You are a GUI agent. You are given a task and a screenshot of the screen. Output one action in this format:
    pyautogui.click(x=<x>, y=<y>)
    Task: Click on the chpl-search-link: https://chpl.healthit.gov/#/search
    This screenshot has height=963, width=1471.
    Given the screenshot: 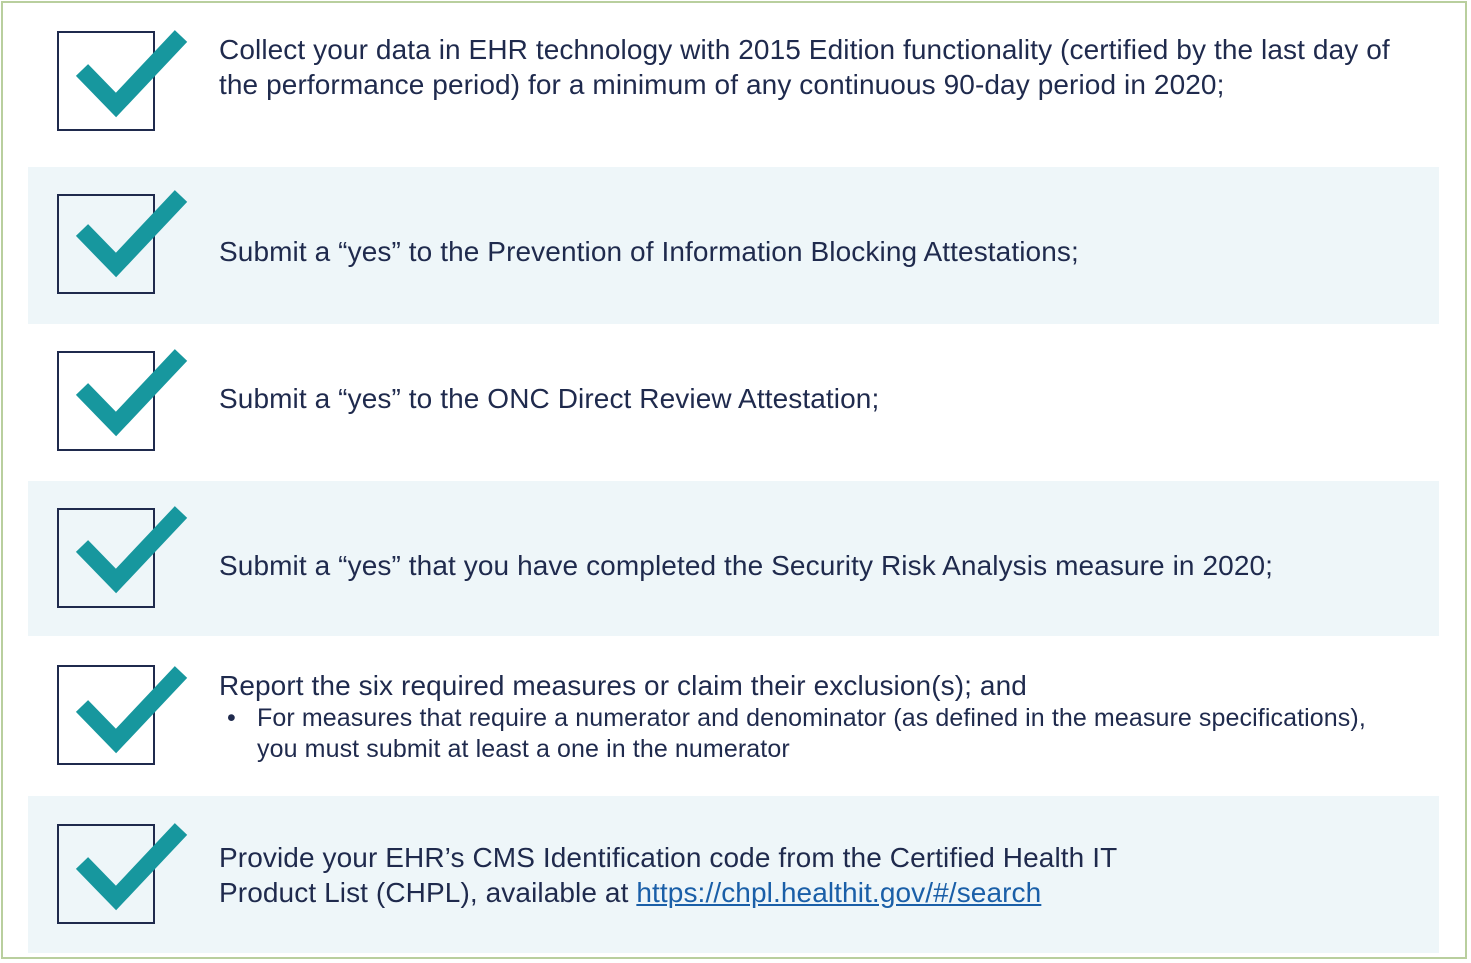 What is the action you would take?
    pyautogui.click(x=838, y=892)
    